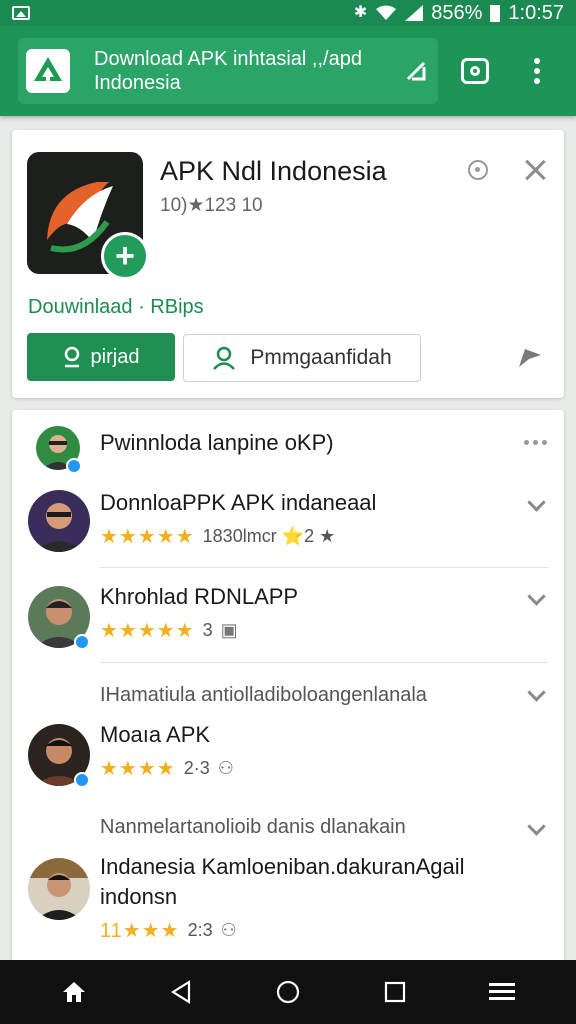 This screenshot has width=576, height=1024. Describe the element at coordinates (200, 930) in the screenshot. I see `rating-text: 2:3` at that location.